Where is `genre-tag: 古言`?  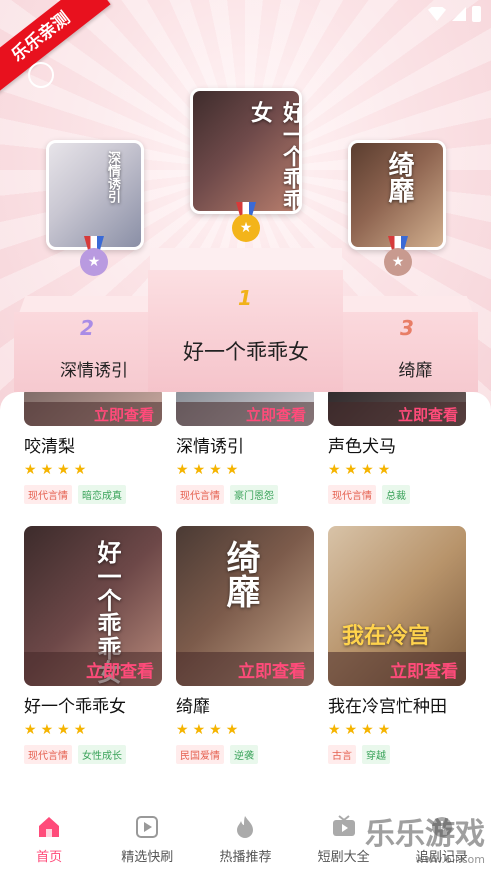
genre-tag: 古言 is located at coordinates (342, 754).